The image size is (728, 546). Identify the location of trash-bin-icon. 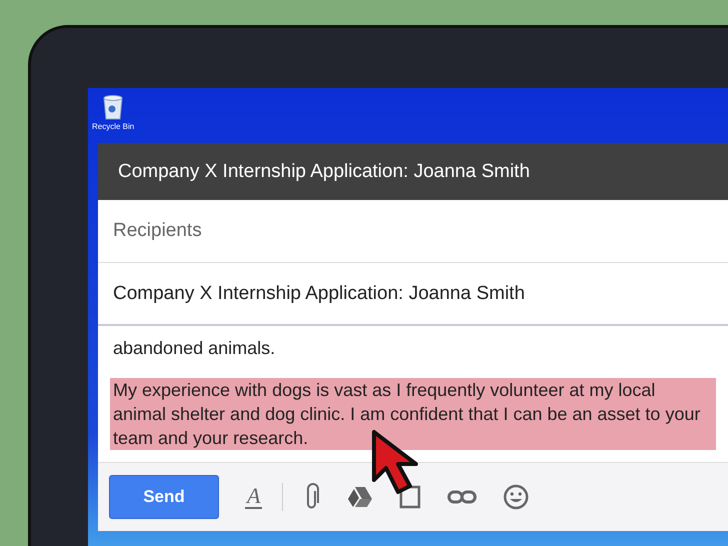
(113, 107).